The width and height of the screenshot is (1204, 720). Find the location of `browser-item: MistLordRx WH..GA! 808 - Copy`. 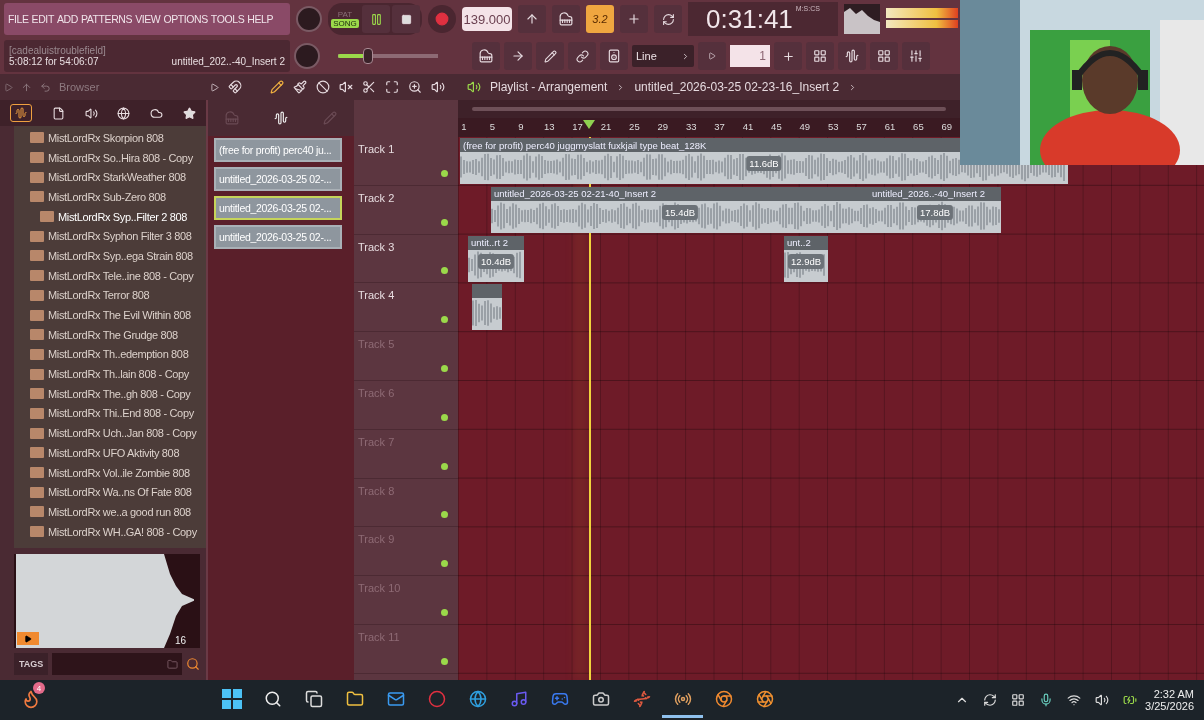

browser-item: MistLordRx WH..GA! 808 - Copy is located at coordinates (110, 531).